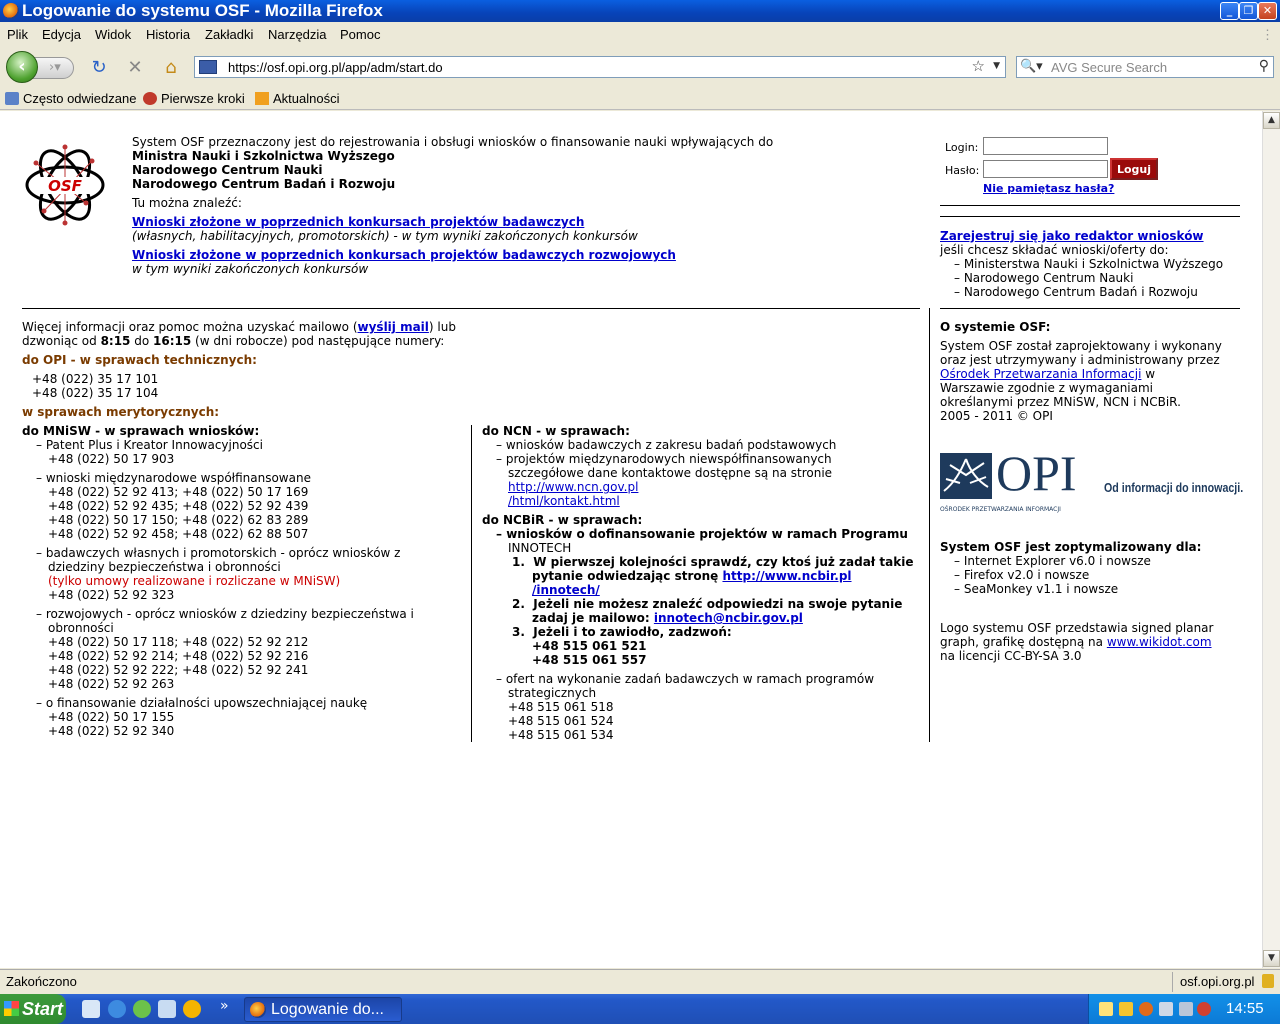 Image resolution: width=1280 pixels, height=1024 pixels. I want to click on ncn-contact-link-cont: /html/kontakt.html, so click(564, 501).